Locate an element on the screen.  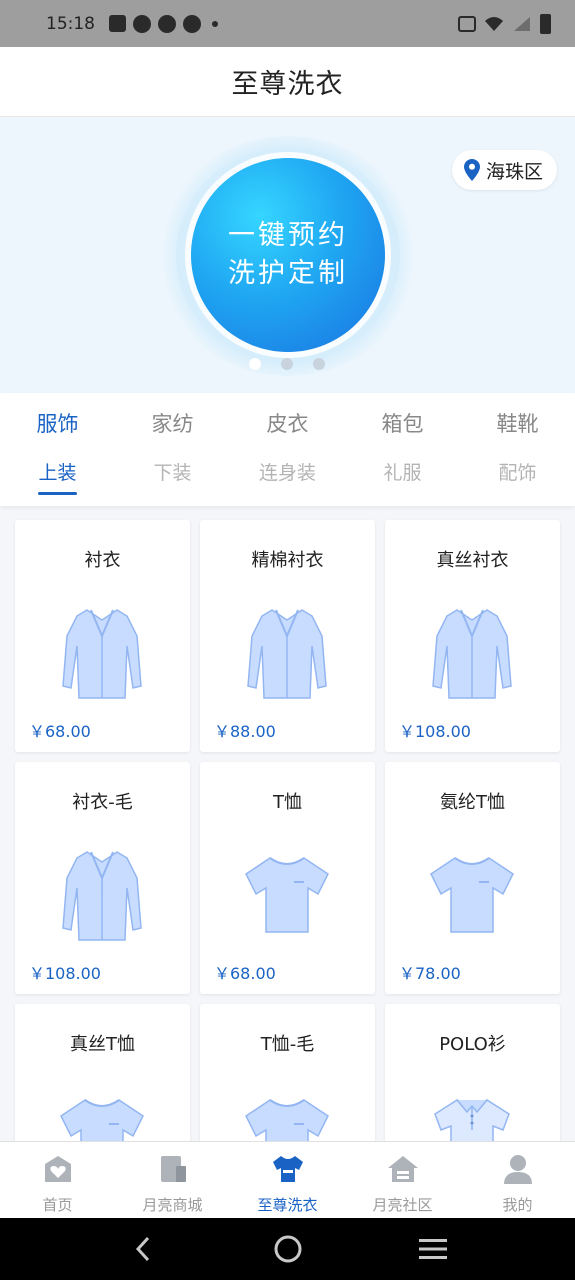
carousel-indicator is located at coordinates (287, 364).